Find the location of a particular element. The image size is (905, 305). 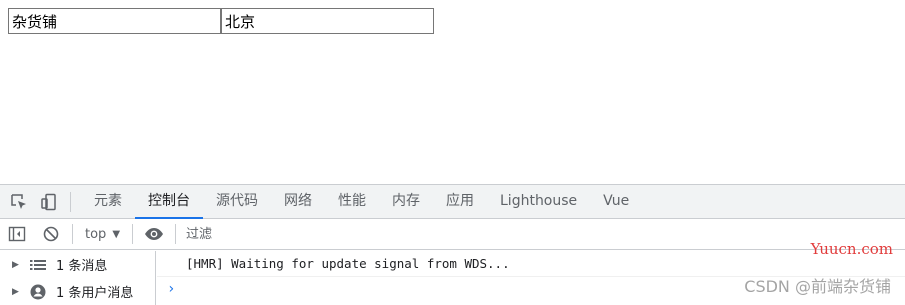

inspect-element-icon is located at coordinates (19, 202).